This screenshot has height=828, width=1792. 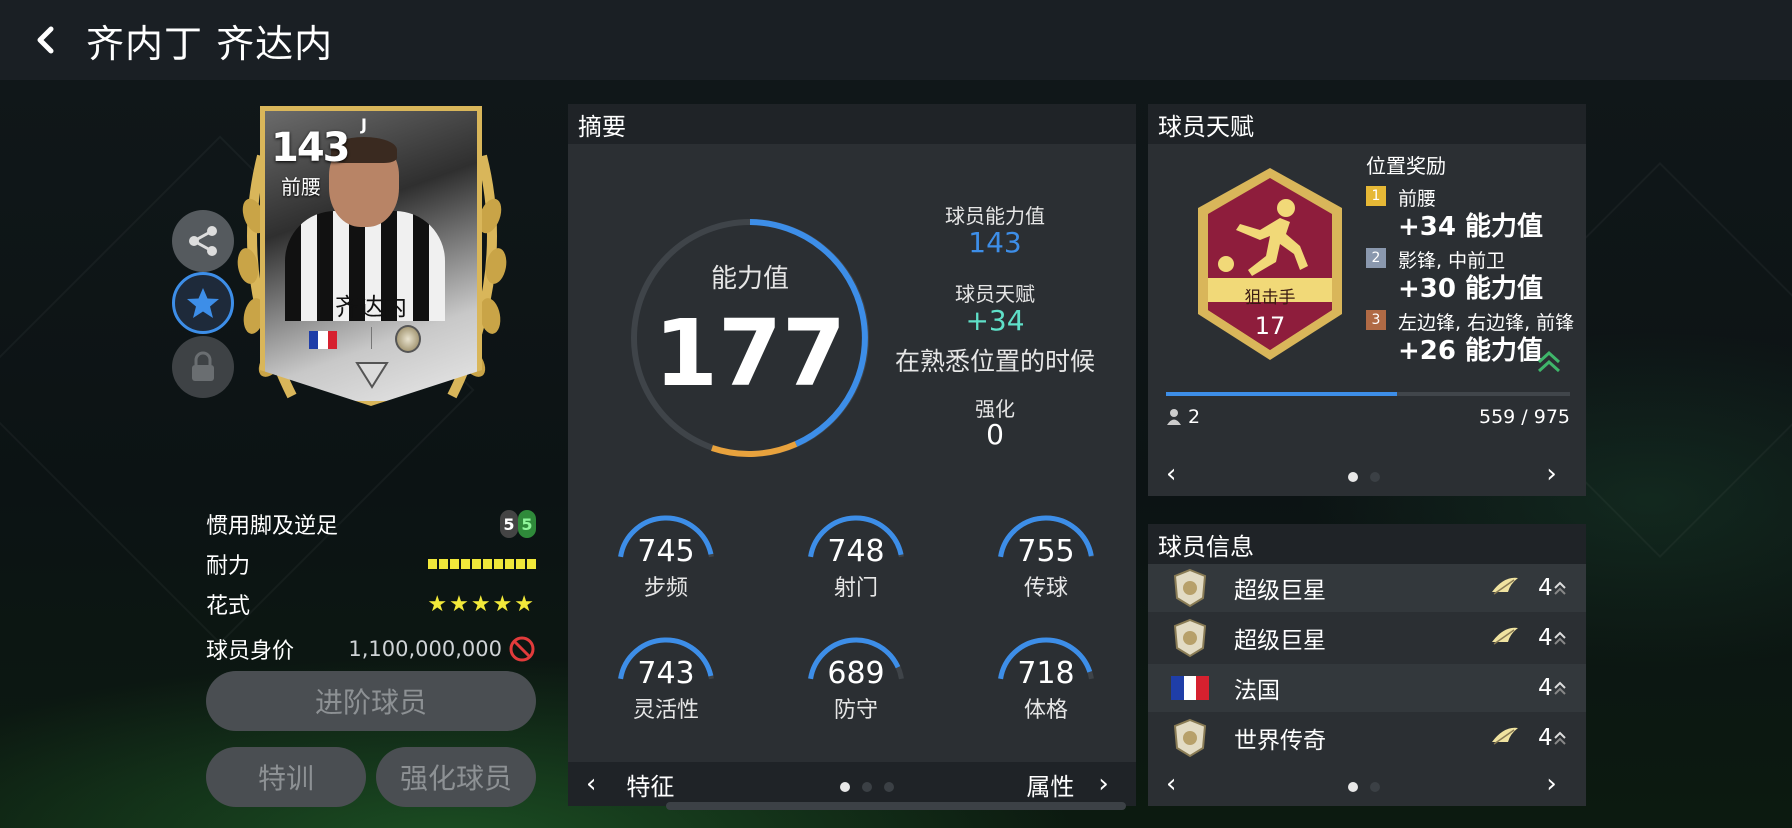 What do you see at coordinates (1551, 784) in the screenshot?
I see `info-next-icon: ›` at bounding box center [1551, 784].